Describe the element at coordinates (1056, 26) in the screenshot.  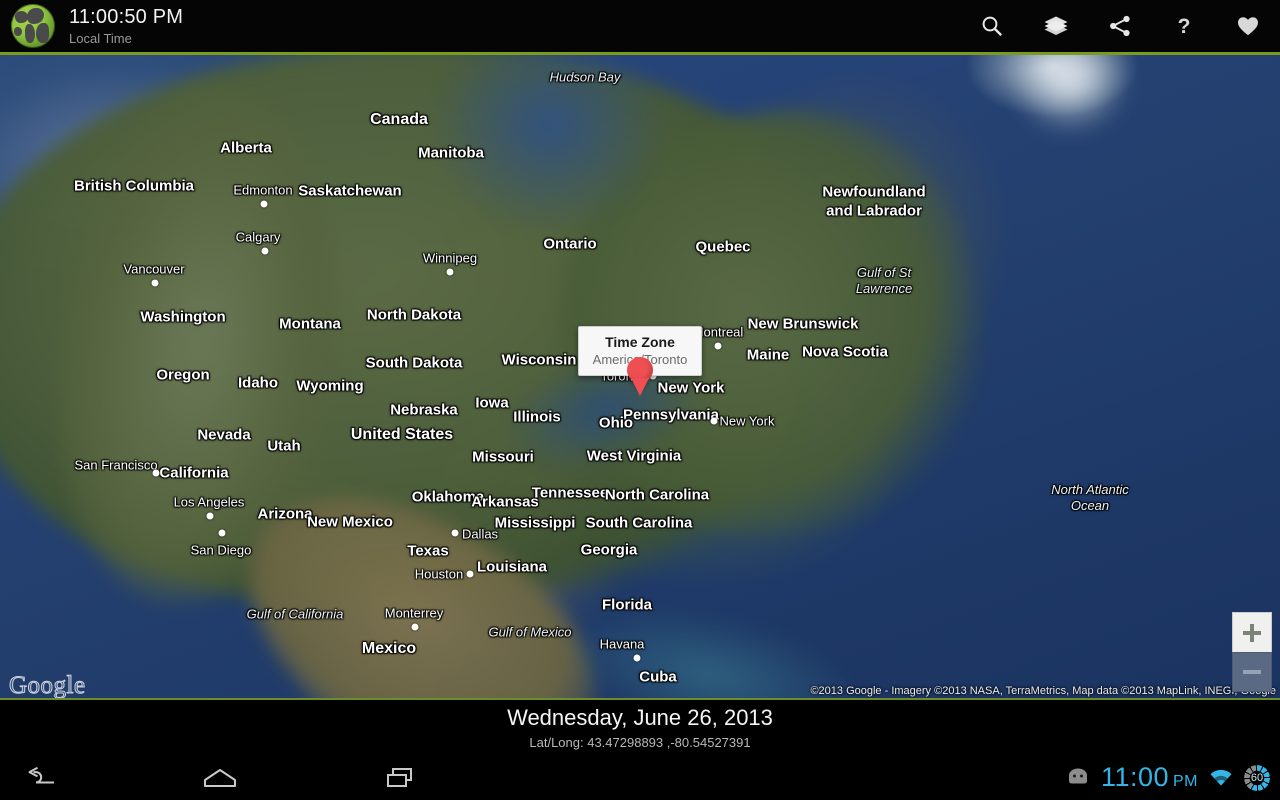
I see `layers-icon` at that location.